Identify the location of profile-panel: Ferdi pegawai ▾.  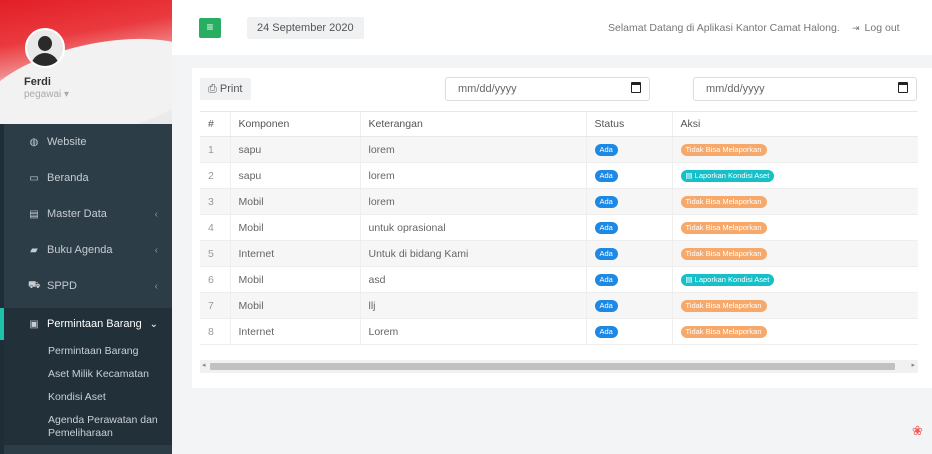
(86, 62).